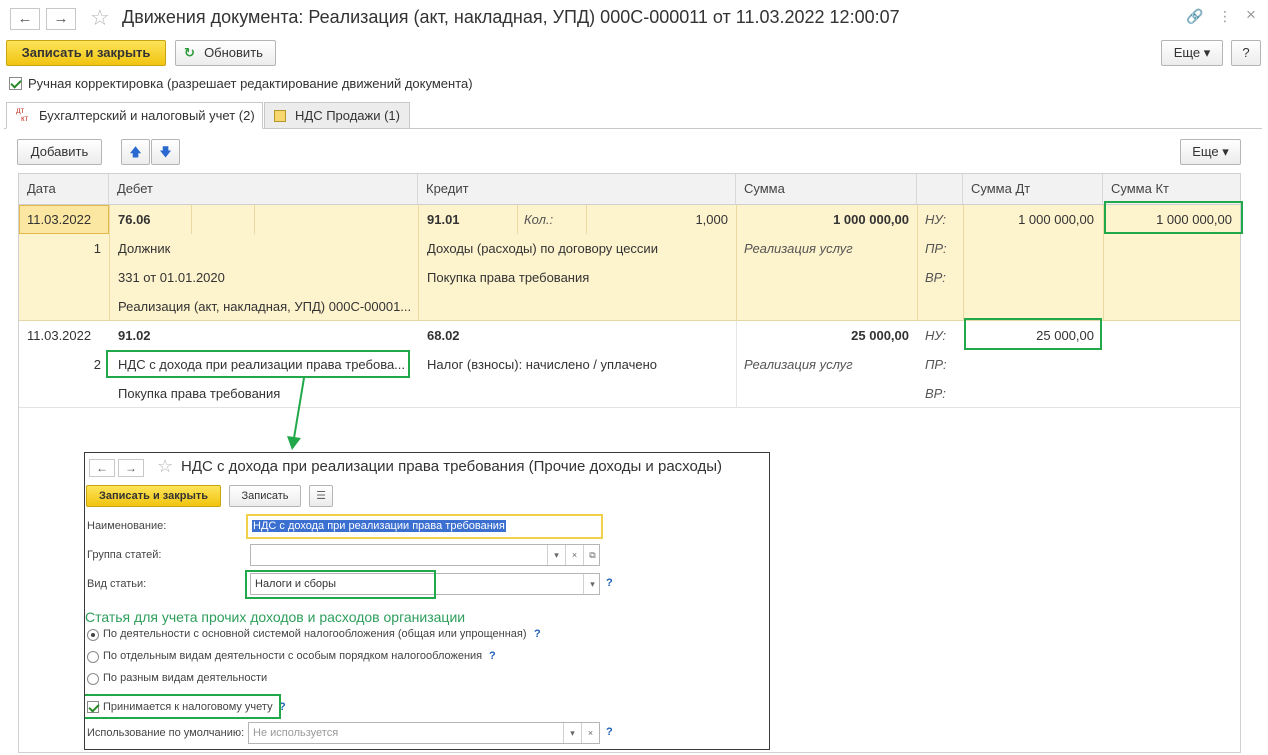 The image size is (1268, 755). What do you see at coordinates (871, 219) in the screenshot?
I see `row1-sum: 1 000 000,00` at bounding box center [871, 219].